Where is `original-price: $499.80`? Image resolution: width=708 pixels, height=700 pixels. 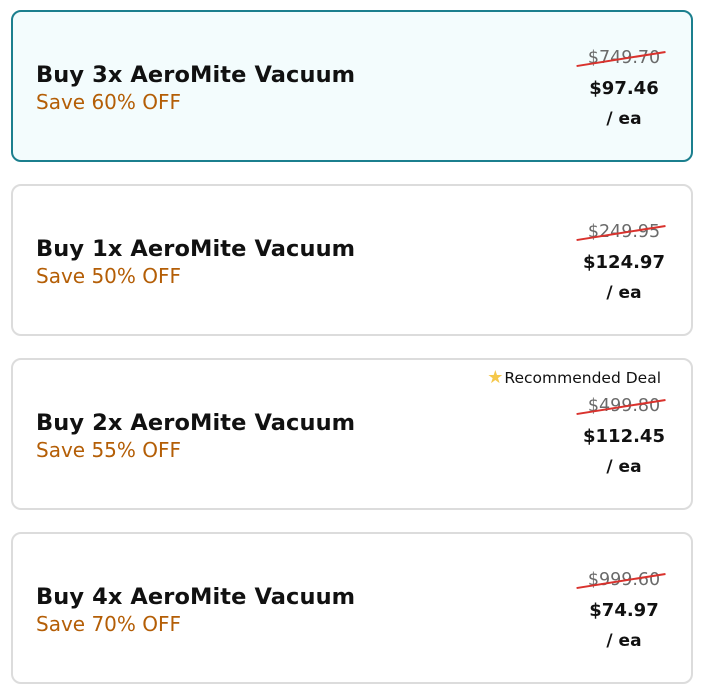
original-price: $499.80 is located at coordinates (621, 406).